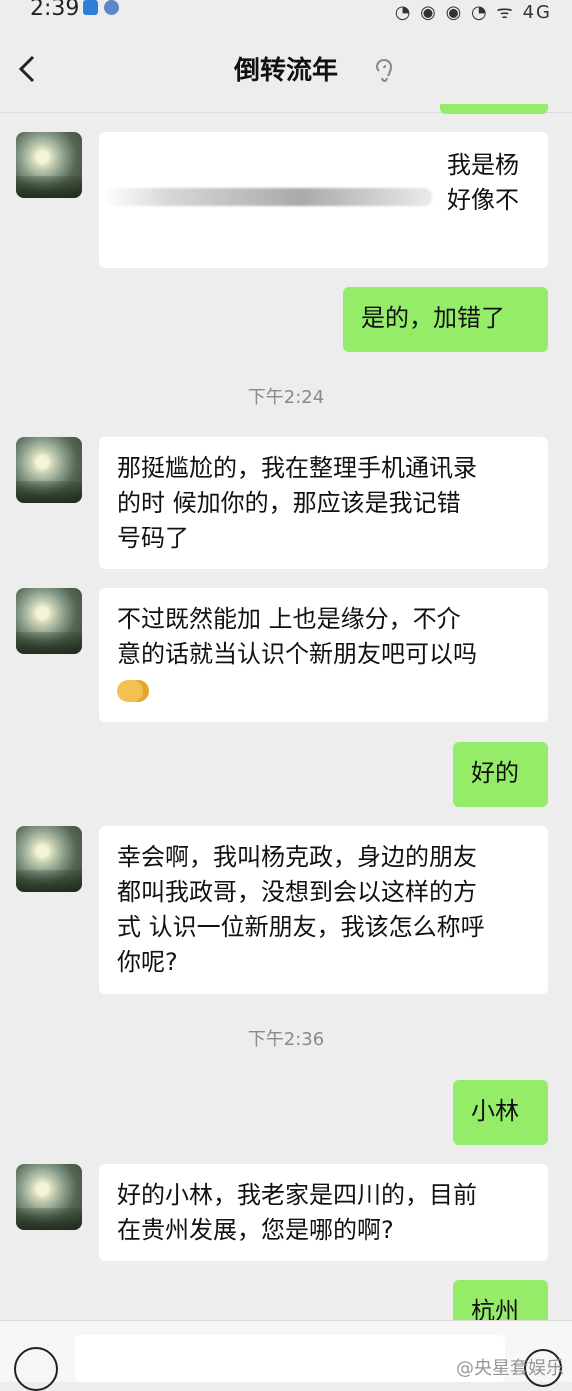 The image size is (572, 1391). I want to click on message-line: 好像不, so click(483, 200).